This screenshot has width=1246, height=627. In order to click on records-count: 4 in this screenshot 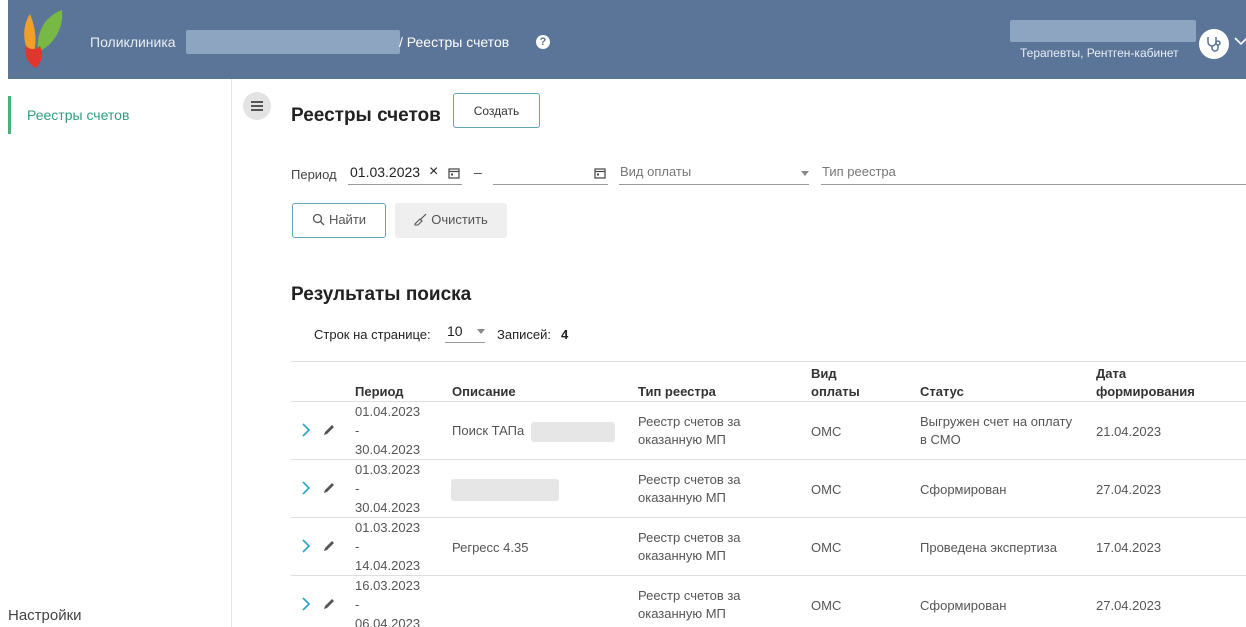, I will do `click(565, 334)`.